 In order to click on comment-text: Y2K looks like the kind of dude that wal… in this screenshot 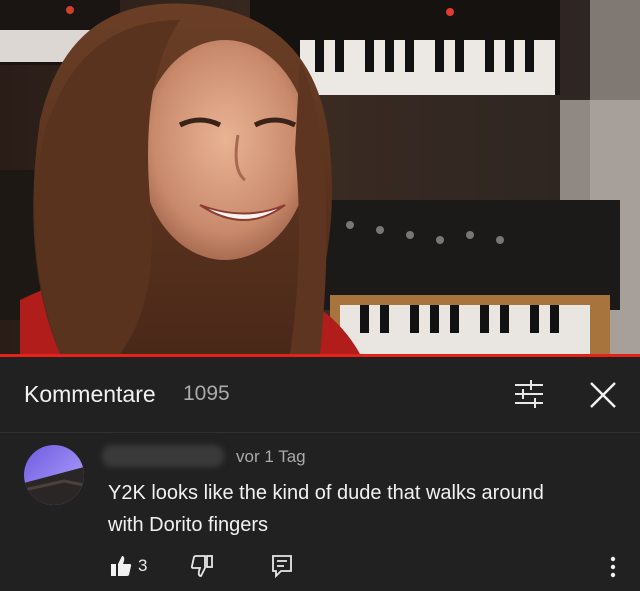, I will do `click(358, 509)`.